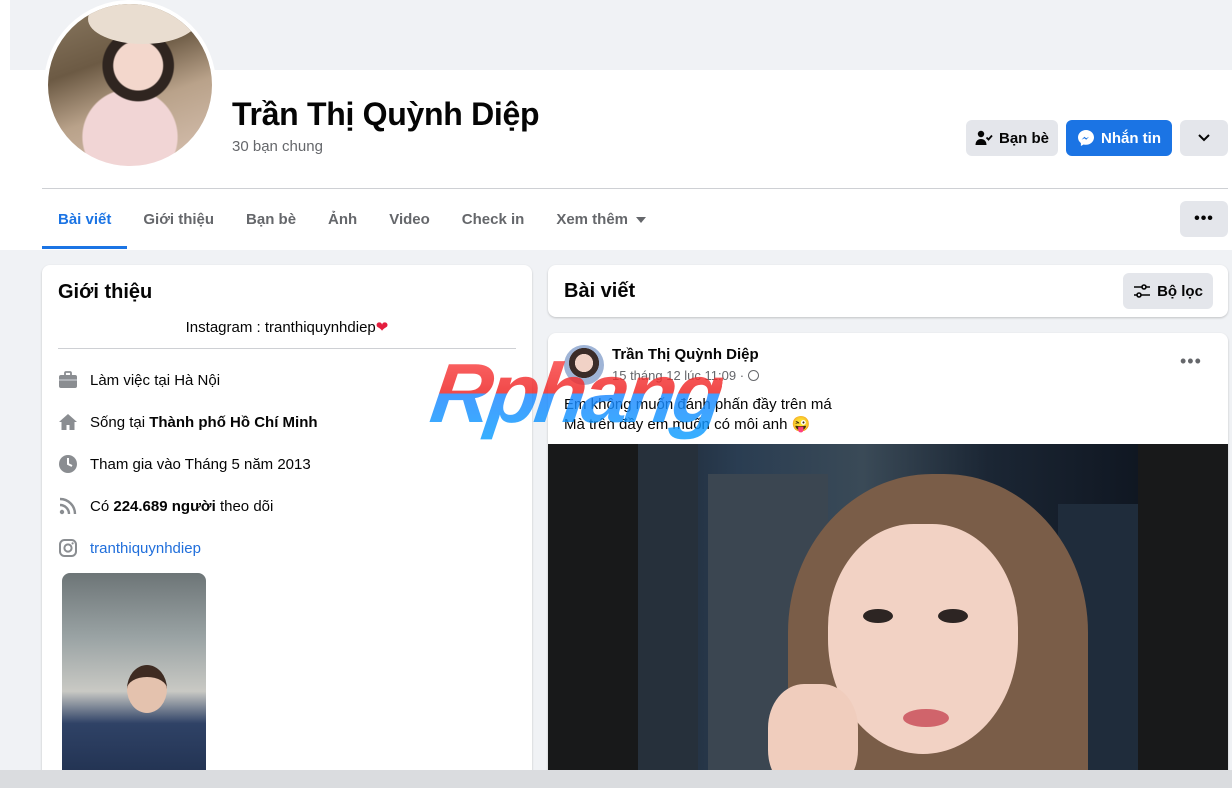 The image size is (1232, 788). What do you see at coordinates (635, 188) in the screenshot?
I see `header-divider` at bounding box center [635, 188].